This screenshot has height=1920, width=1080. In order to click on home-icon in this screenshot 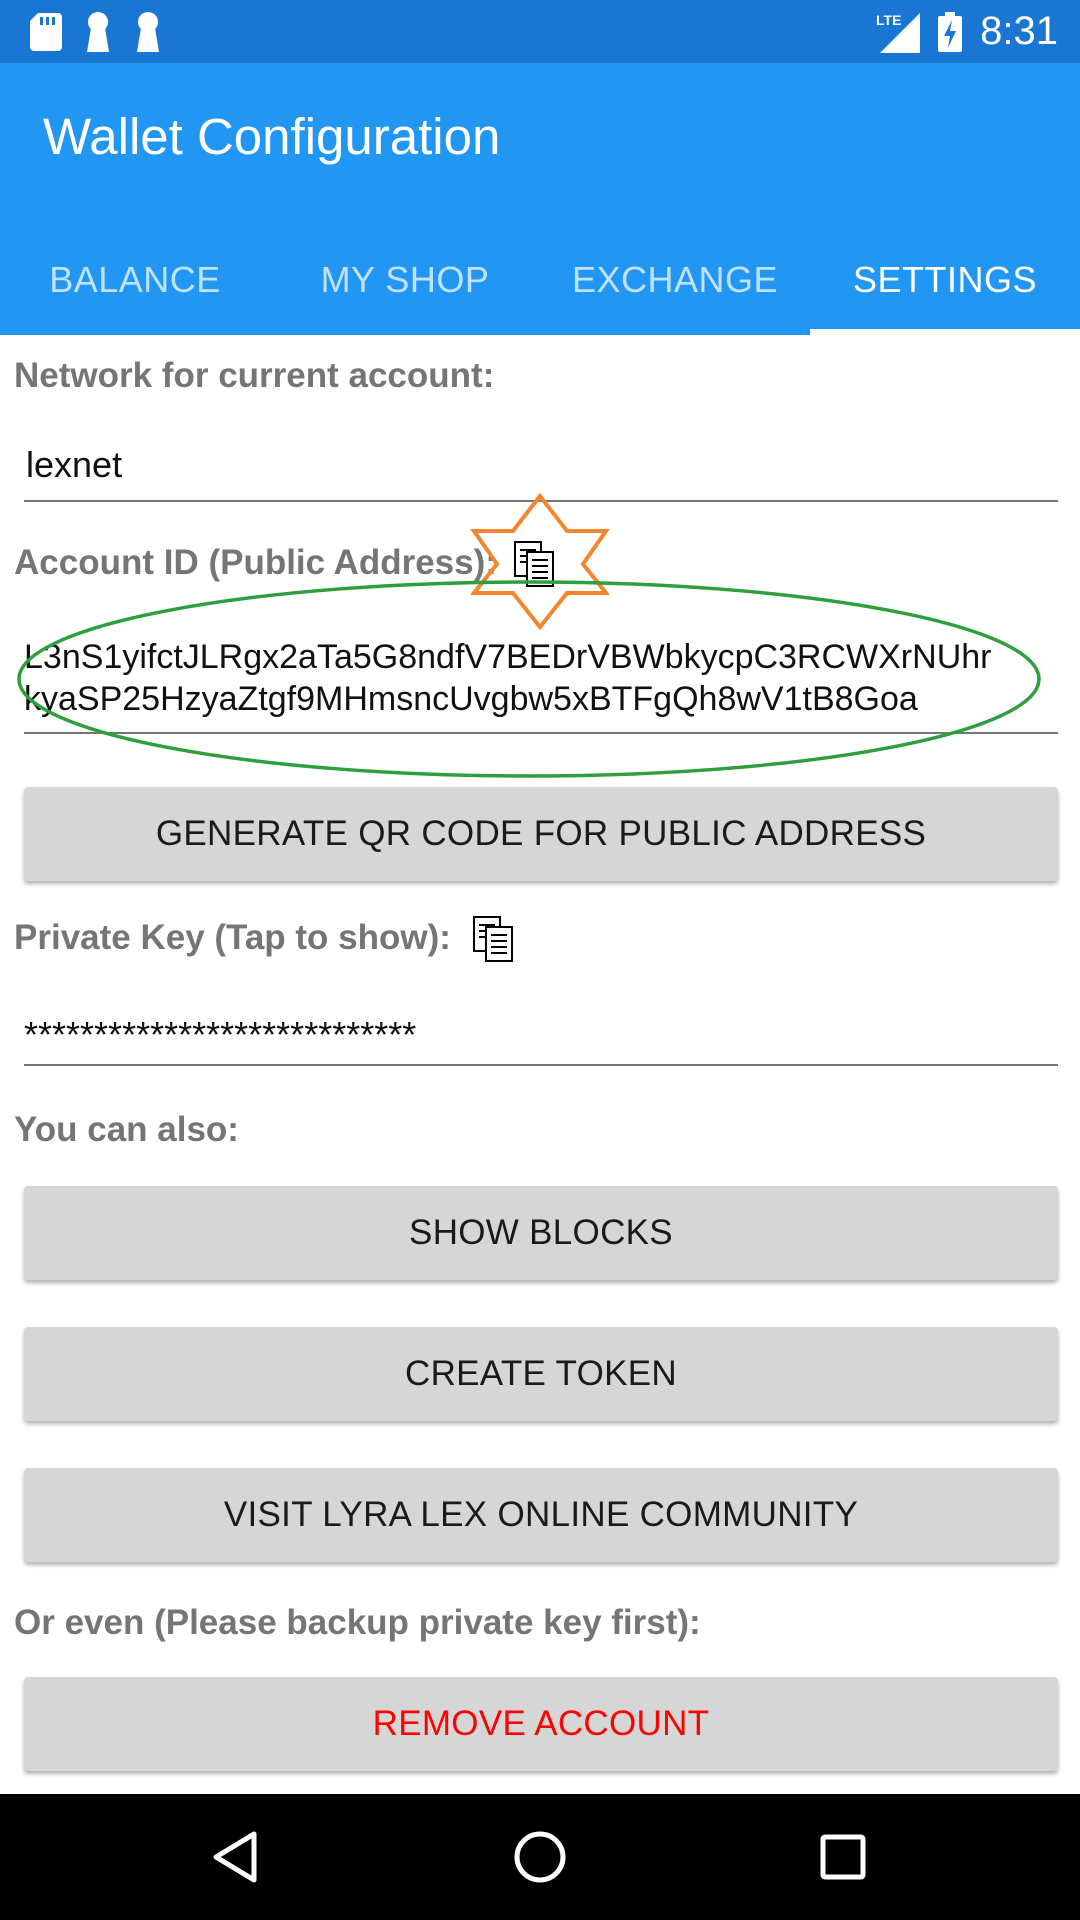, I will do `click(540, 1857)`.